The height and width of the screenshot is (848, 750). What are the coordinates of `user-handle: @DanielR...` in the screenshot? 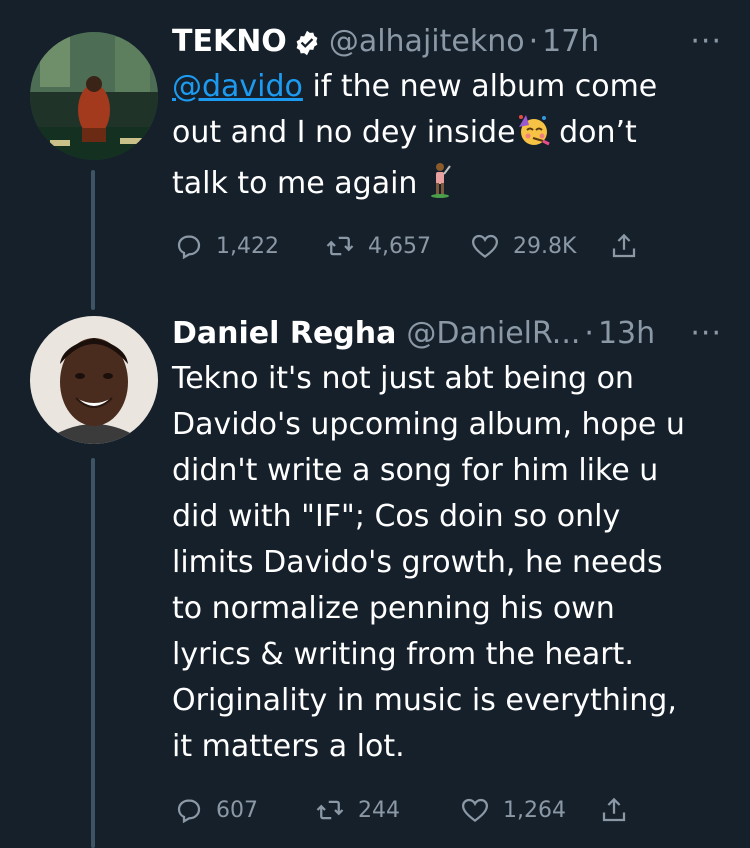 It's located at (493, 334).